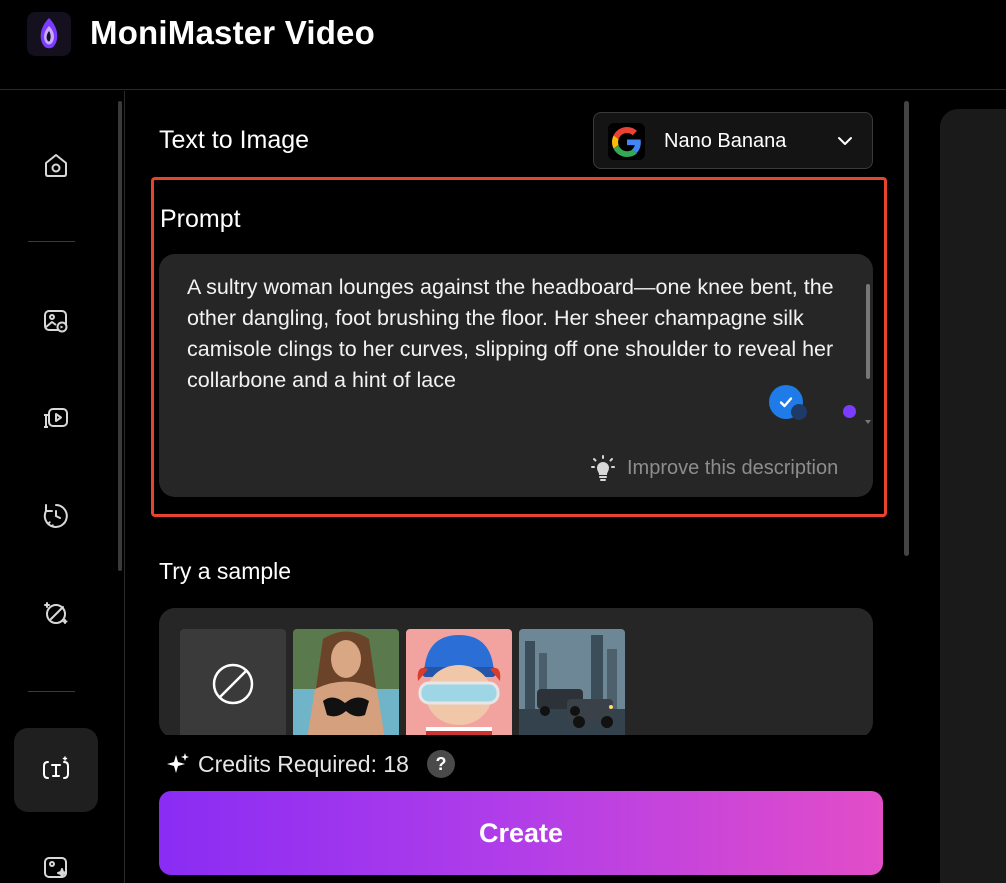  Describe the element at coordinates (603, 468) in the screenshot. I see `lightbulb-icon` at that location.